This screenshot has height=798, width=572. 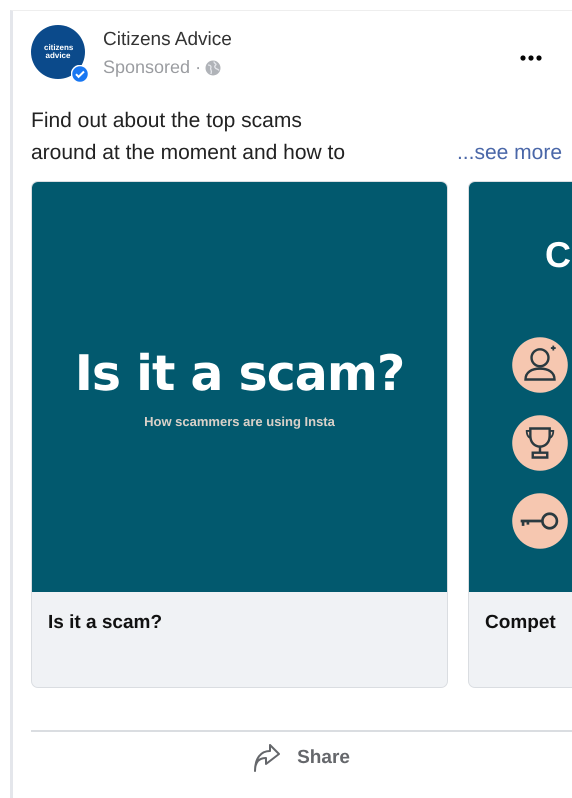 I want to click on carousel-card: C Compet, so click(x=520, y=434).